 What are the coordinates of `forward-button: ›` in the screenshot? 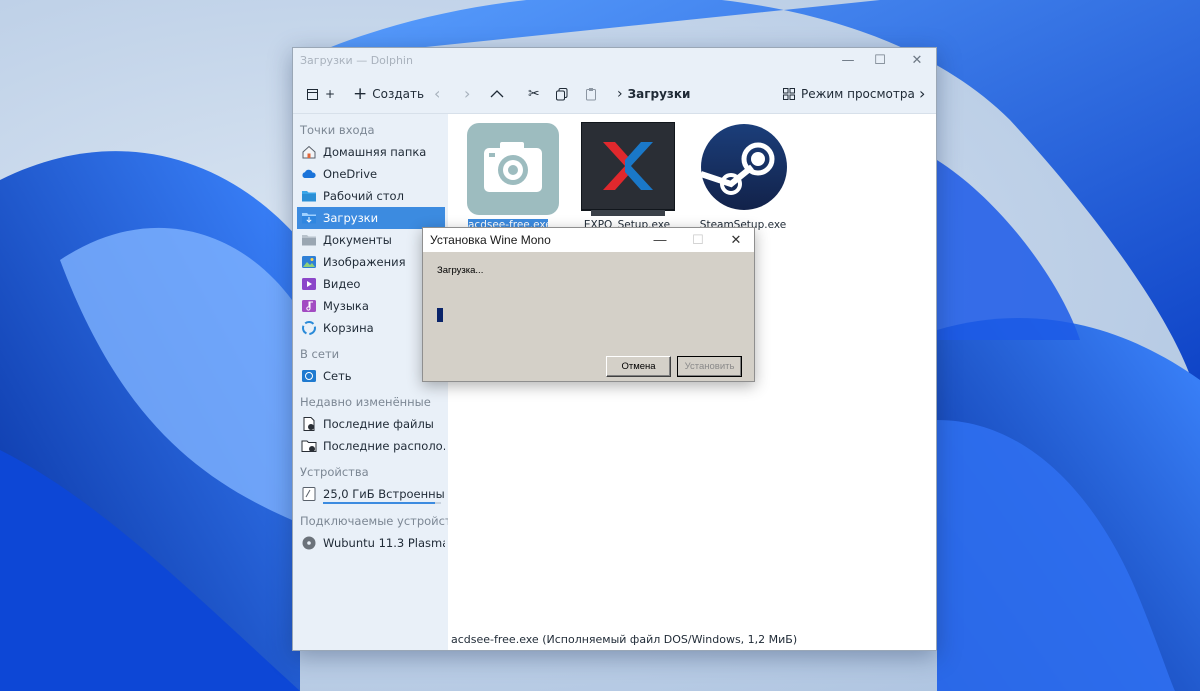 It's located at (467, 94).